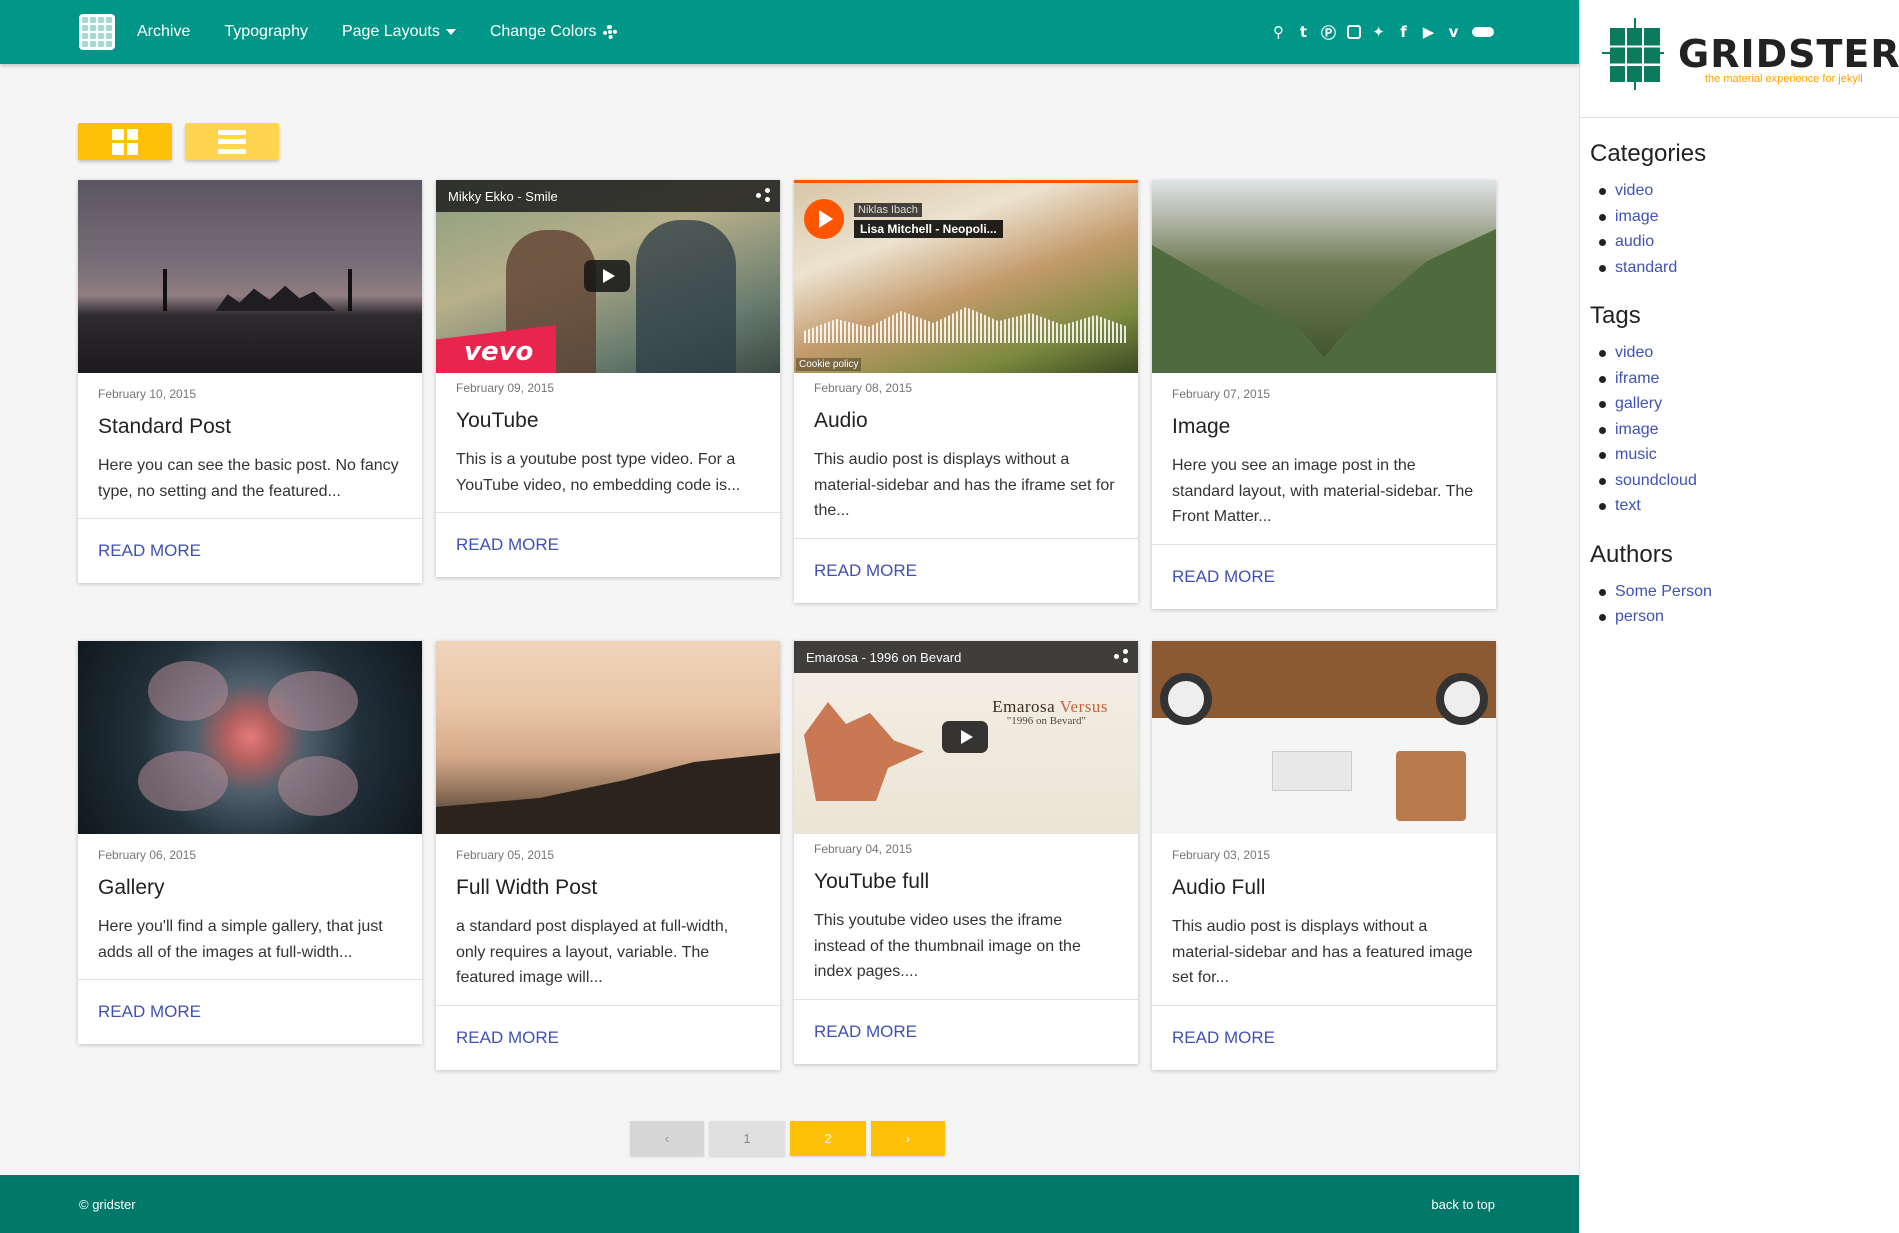 This screenshot has height=1233, width=1899. I want to click on post-title: YouTube, so click(608, 421).